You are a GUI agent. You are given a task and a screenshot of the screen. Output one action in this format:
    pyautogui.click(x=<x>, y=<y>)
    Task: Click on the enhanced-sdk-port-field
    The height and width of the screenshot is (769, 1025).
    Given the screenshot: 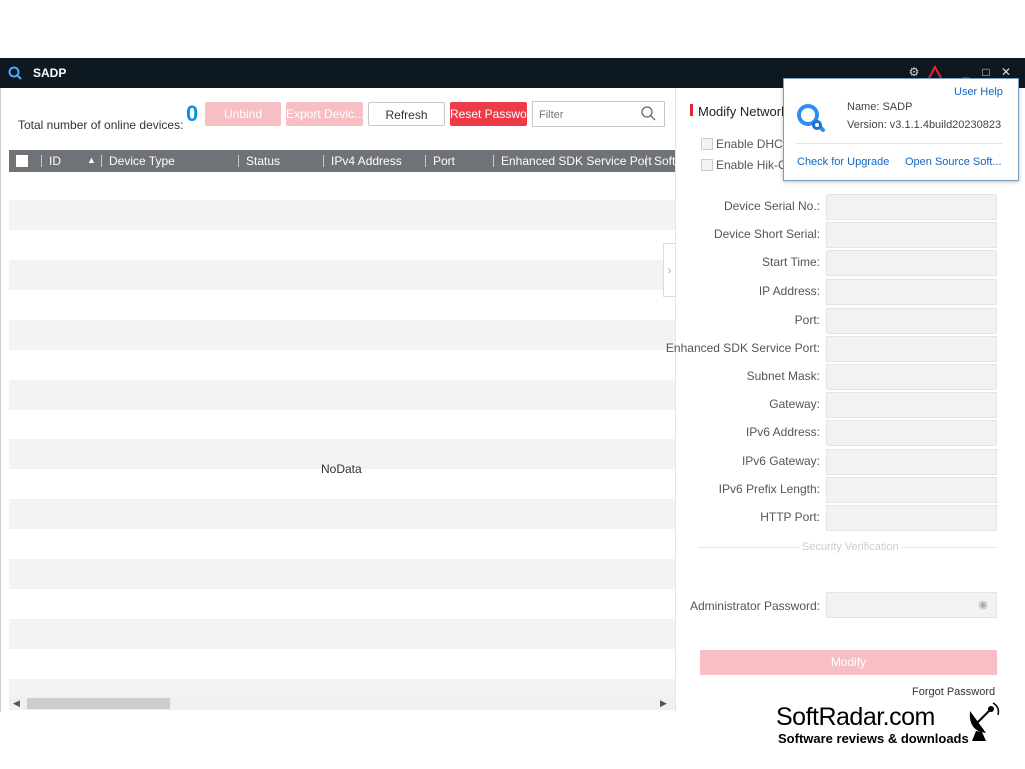 What is the action you would take?
    pyautogui.click(x=911, y=349)
    